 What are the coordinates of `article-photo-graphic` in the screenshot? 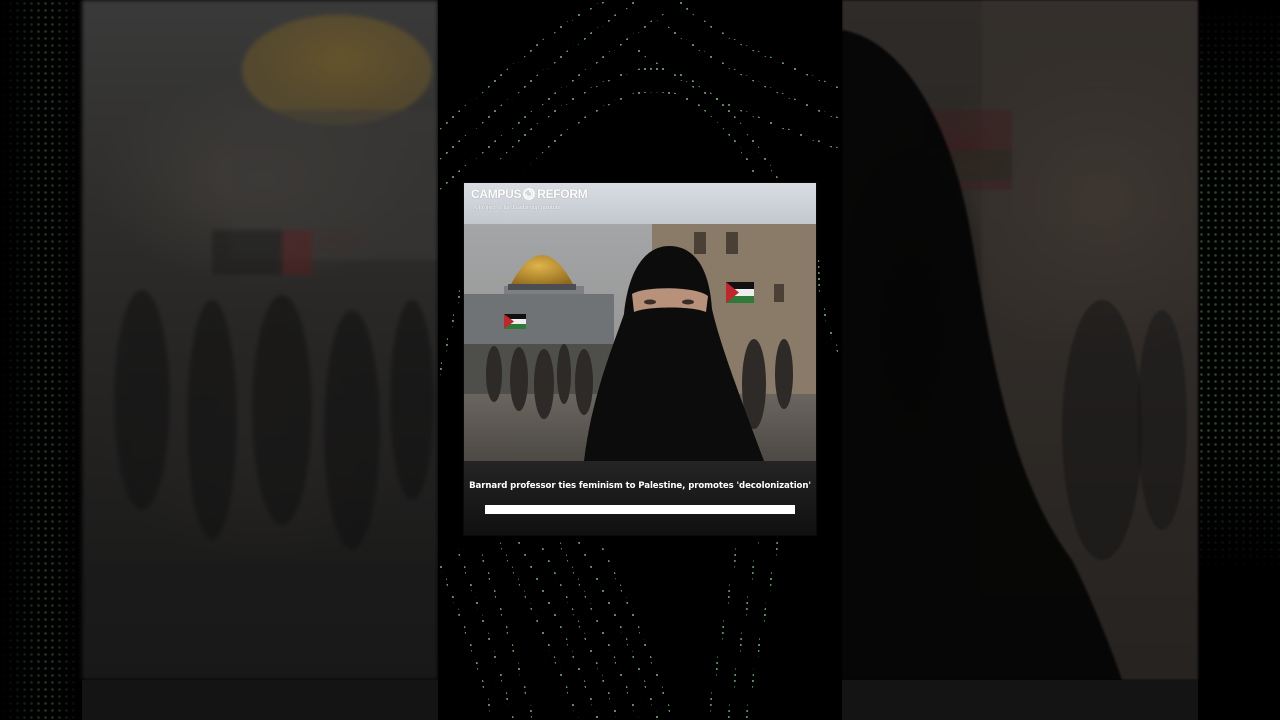 It's located at (640, 342).